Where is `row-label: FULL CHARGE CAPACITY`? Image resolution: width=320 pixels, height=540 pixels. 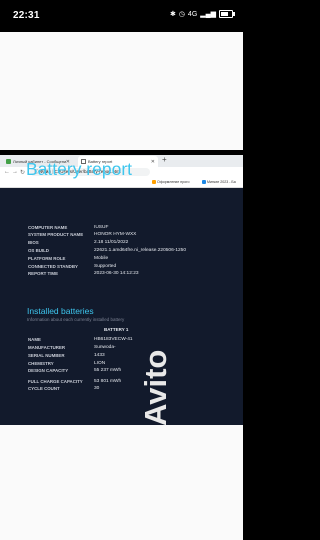
row-label: FULL CHARGE CAPACITY is located at coordinates (55, 381).